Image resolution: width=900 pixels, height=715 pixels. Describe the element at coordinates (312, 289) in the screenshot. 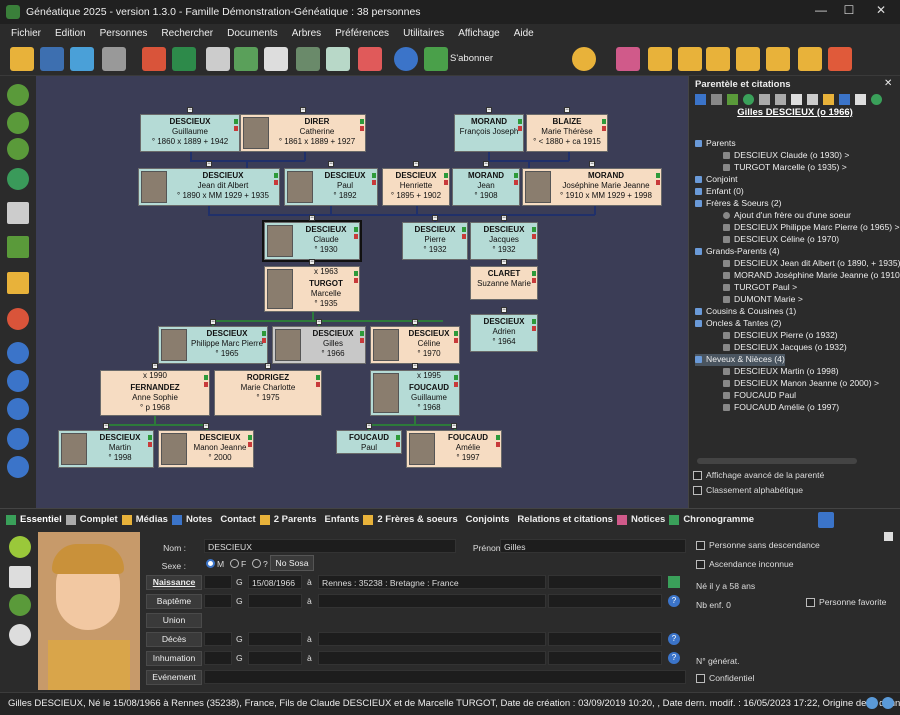

I see `person-card-marcelle: x 1963 TURGOT Marcelle ° 1935` at that location.